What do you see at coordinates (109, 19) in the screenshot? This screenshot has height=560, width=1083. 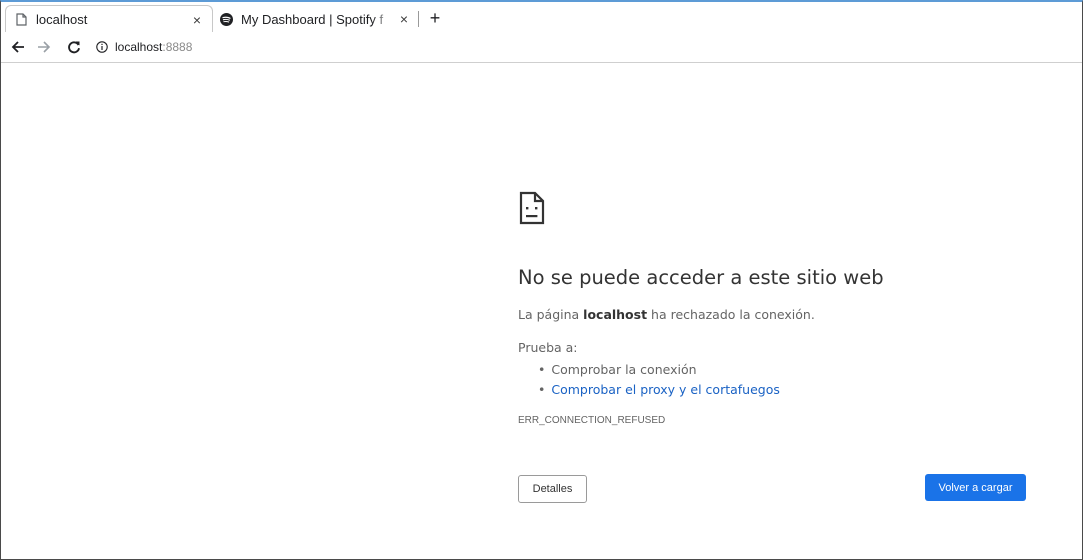 I see `tab-localhost: localhost ×` at bounding box center [109, 19].